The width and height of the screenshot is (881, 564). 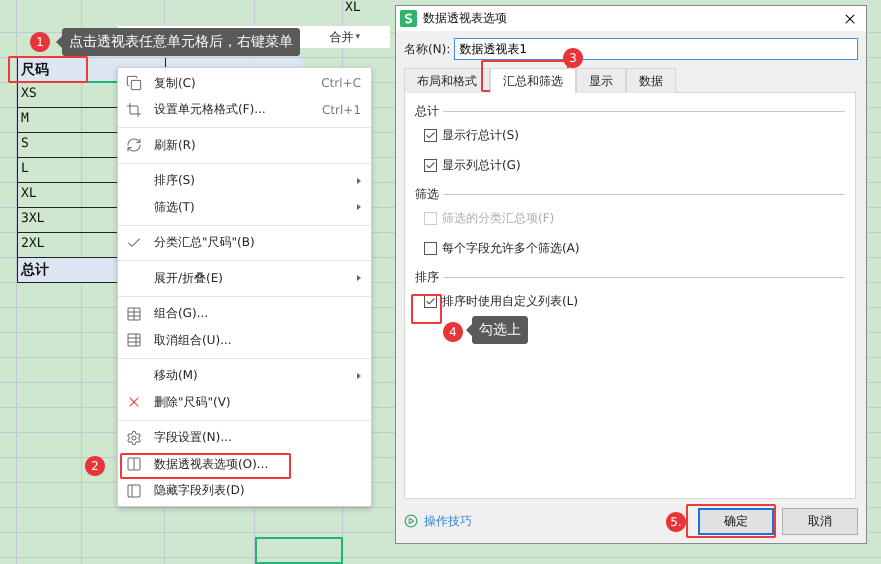 What do you see at coordinates (533, 80) in the screenshot?
I see `tab: 汇总和筛选` at bounding box center [533, 80].